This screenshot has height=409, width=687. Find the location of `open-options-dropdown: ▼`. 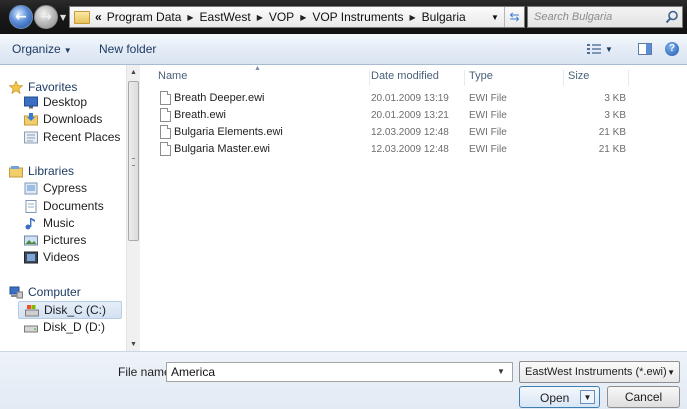

open-options-dropdown: ▼ is located at coordinates (587, 397).